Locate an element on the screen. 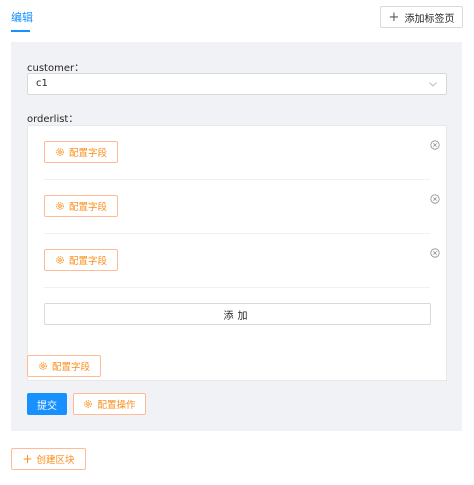  row-2-config-fields-button: 配置字段 is located at coordinates (81, 206).